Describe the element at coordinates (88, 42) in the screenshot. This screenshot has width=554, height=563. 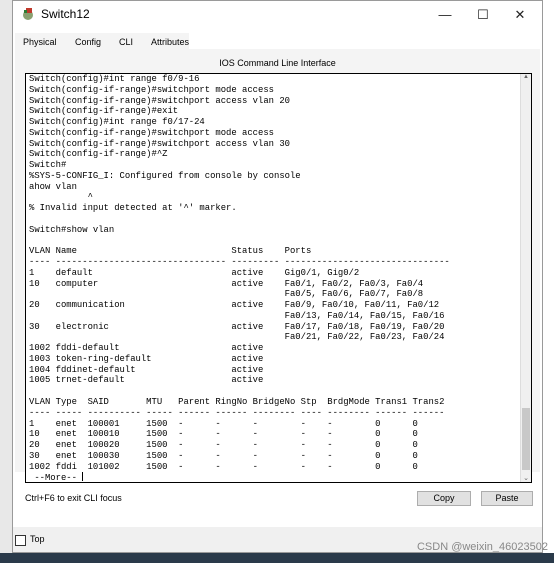
I see `tab-config: Config` at that location.